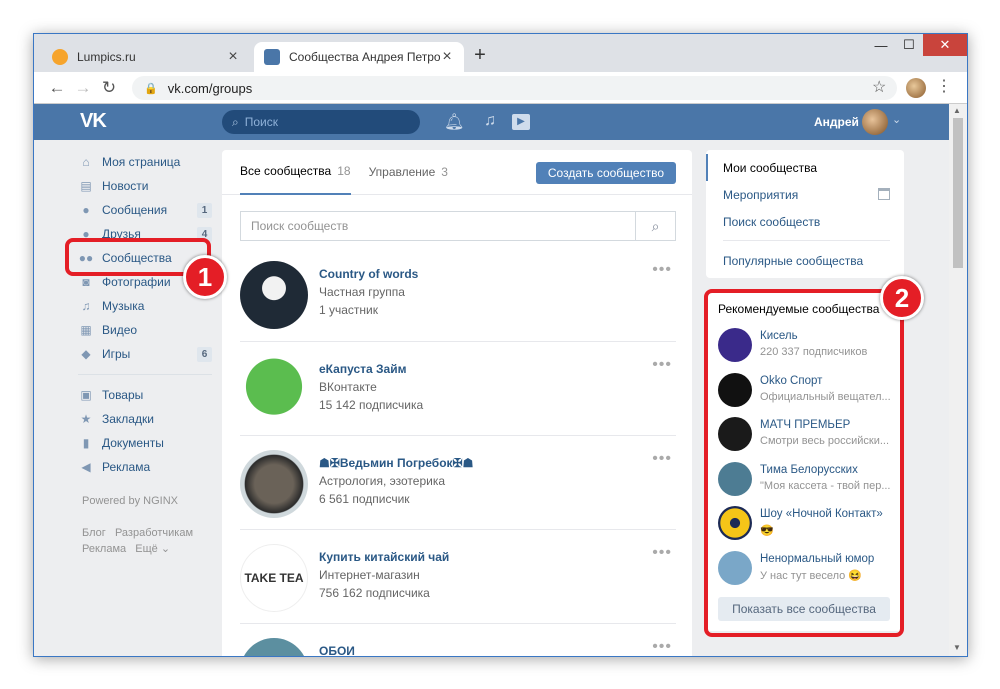 This screenshot has height=689, width=1000. Describe the element at coordinates (879, 87) in the screenshot. I see `bookmark-star-icon: ☆` at that location.